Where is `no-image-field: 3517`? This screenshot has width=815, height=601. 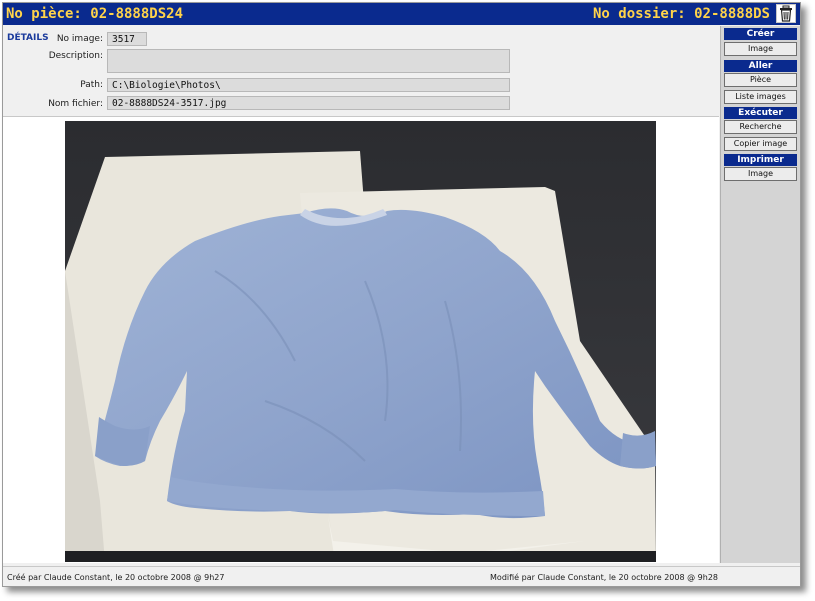
no-image-field: 3517 is located at coordinates (127, 39).